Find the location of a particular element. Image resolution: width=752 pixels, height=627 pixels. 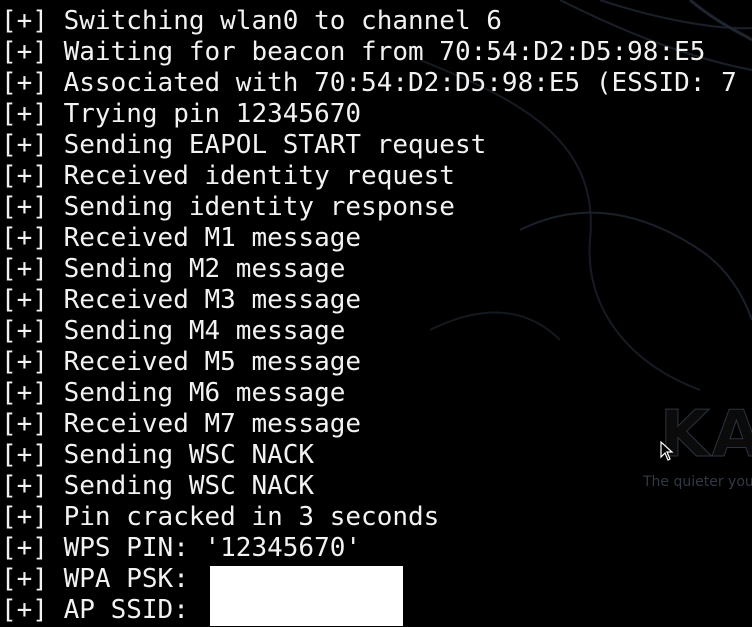

output-line: [+] Sending EAPOL START request is located at coordinates (368, 145).